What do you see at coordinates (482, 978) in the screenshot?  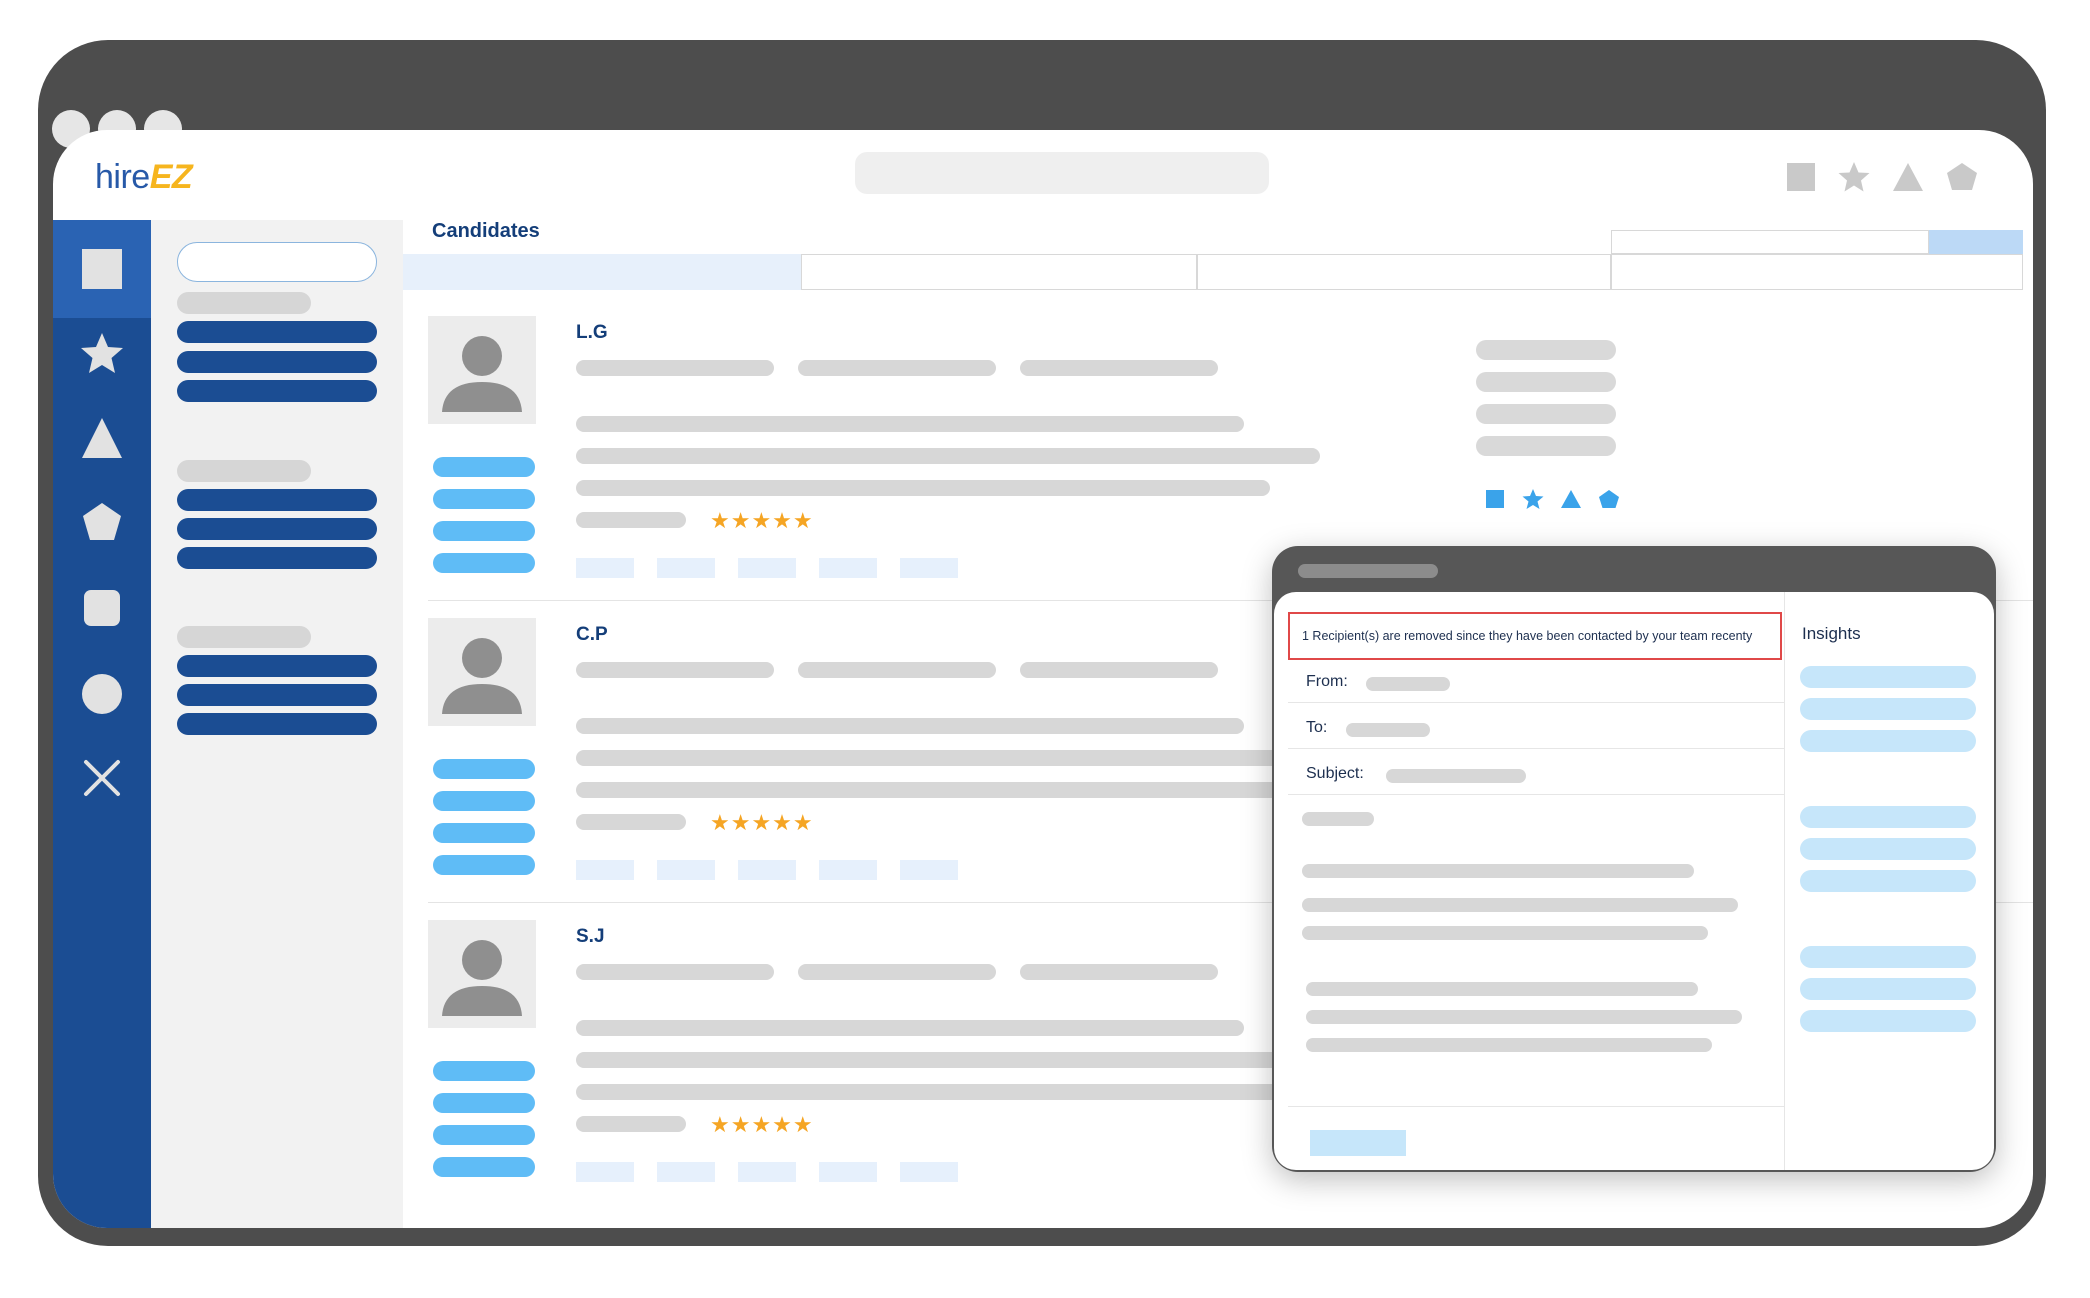 I see `user-silhouette-icon` at bounding box center [482, 978].